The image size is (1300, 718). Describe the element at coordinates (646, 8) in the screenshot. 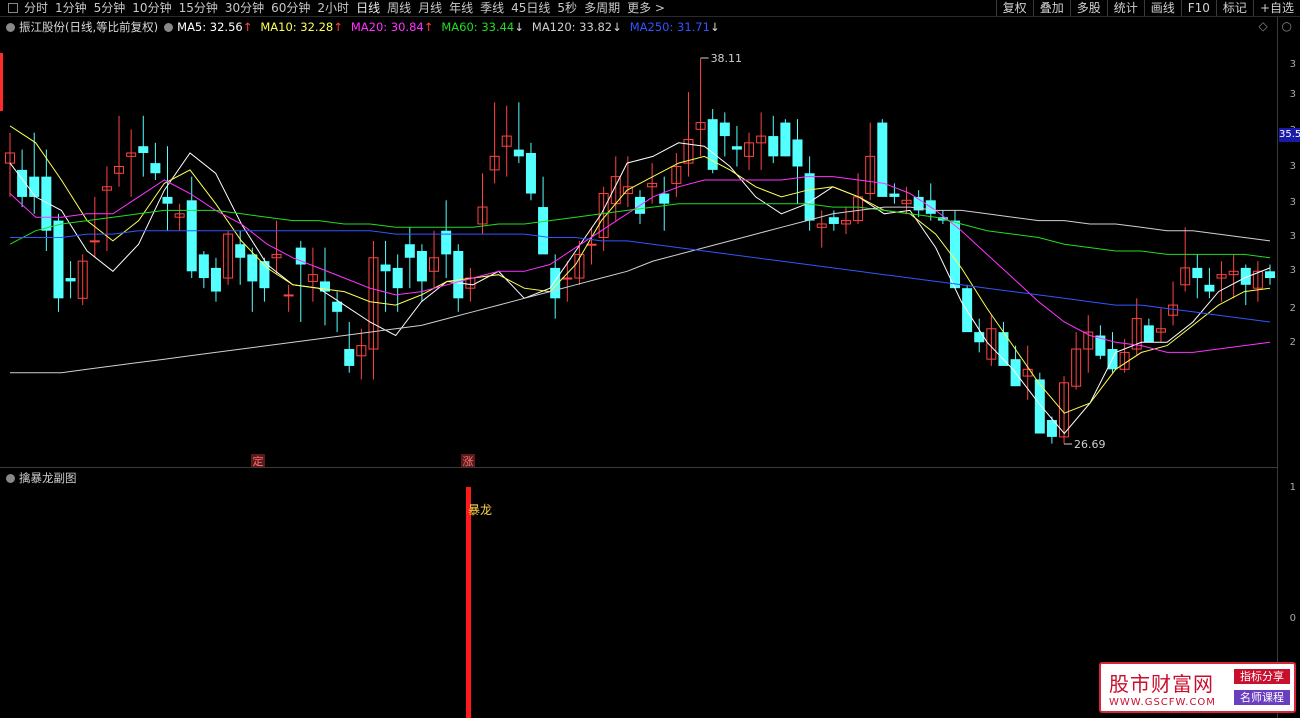

I see `period-tab: 更多 >` at that location.